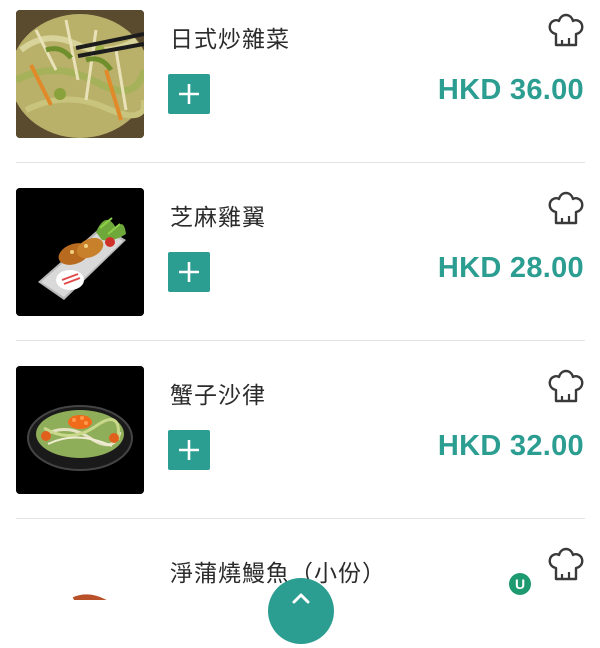  Describe the element at coordinates (80, 572) in the screenshot. I see `dish-image-grilled-eel` at that location.